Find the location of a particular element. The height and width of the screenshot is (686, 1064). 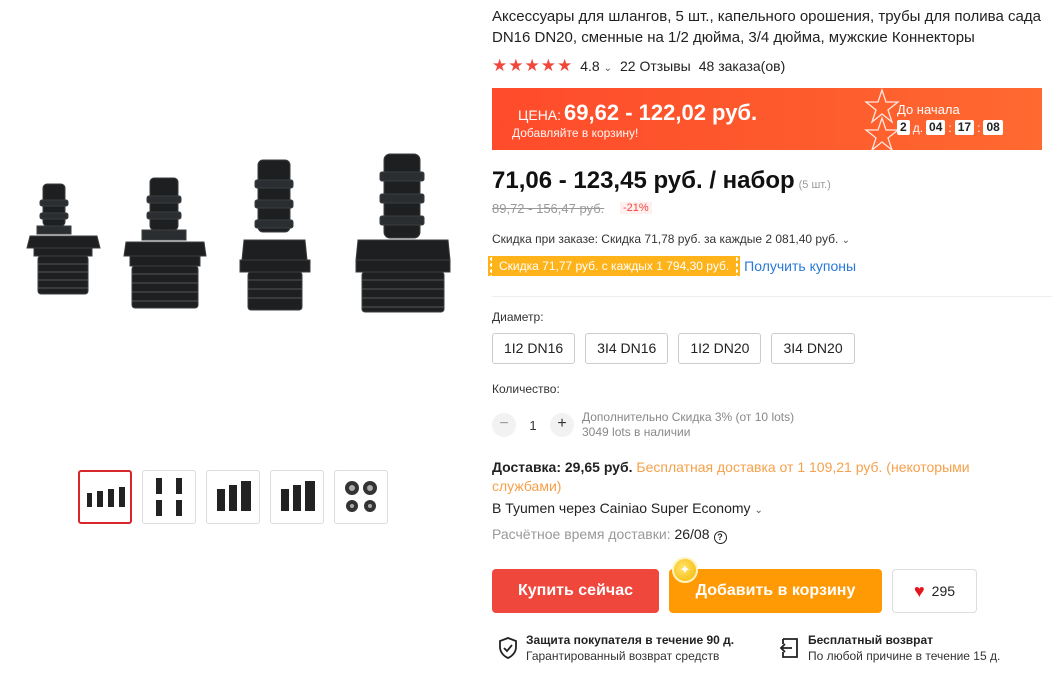

promo-subtitle: Добавляйте в корзину! is located at coordinates (575, 133).